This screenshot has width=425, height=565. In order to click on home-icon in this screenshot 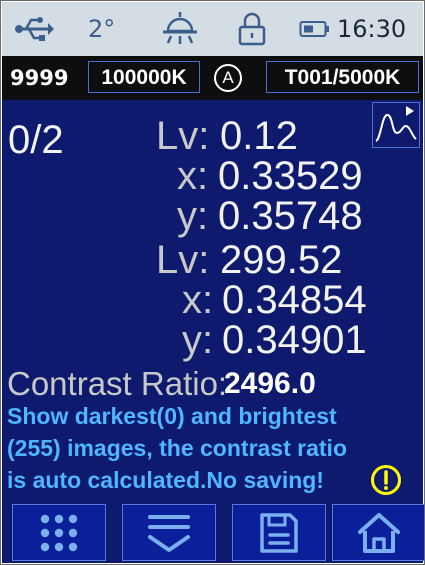, I will do `click(379, 533)`.